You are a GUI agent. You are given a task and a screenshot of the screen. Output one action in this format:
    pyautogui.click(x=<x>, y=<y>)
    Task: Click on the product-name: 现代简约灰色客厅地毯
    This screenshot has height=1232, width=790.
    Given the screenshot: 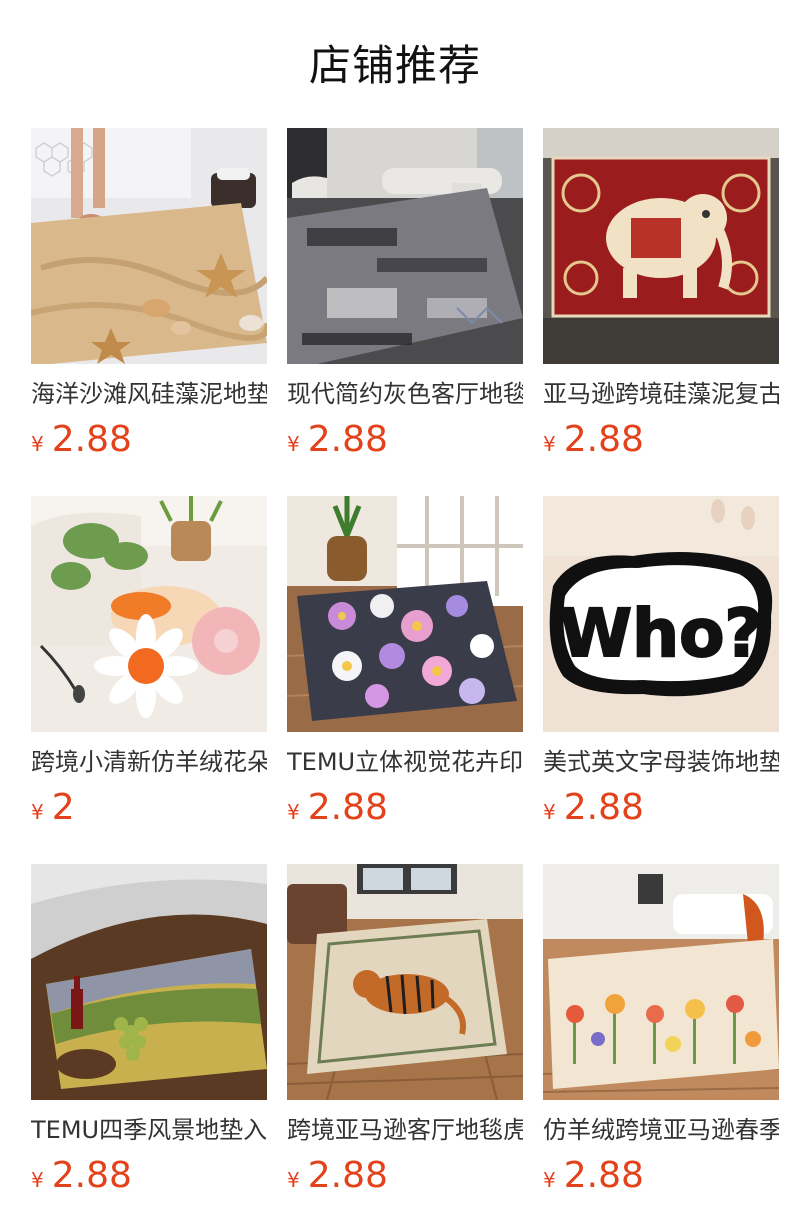 What is the action you would take?
    pyautogui.click(x=405, y=394)
    